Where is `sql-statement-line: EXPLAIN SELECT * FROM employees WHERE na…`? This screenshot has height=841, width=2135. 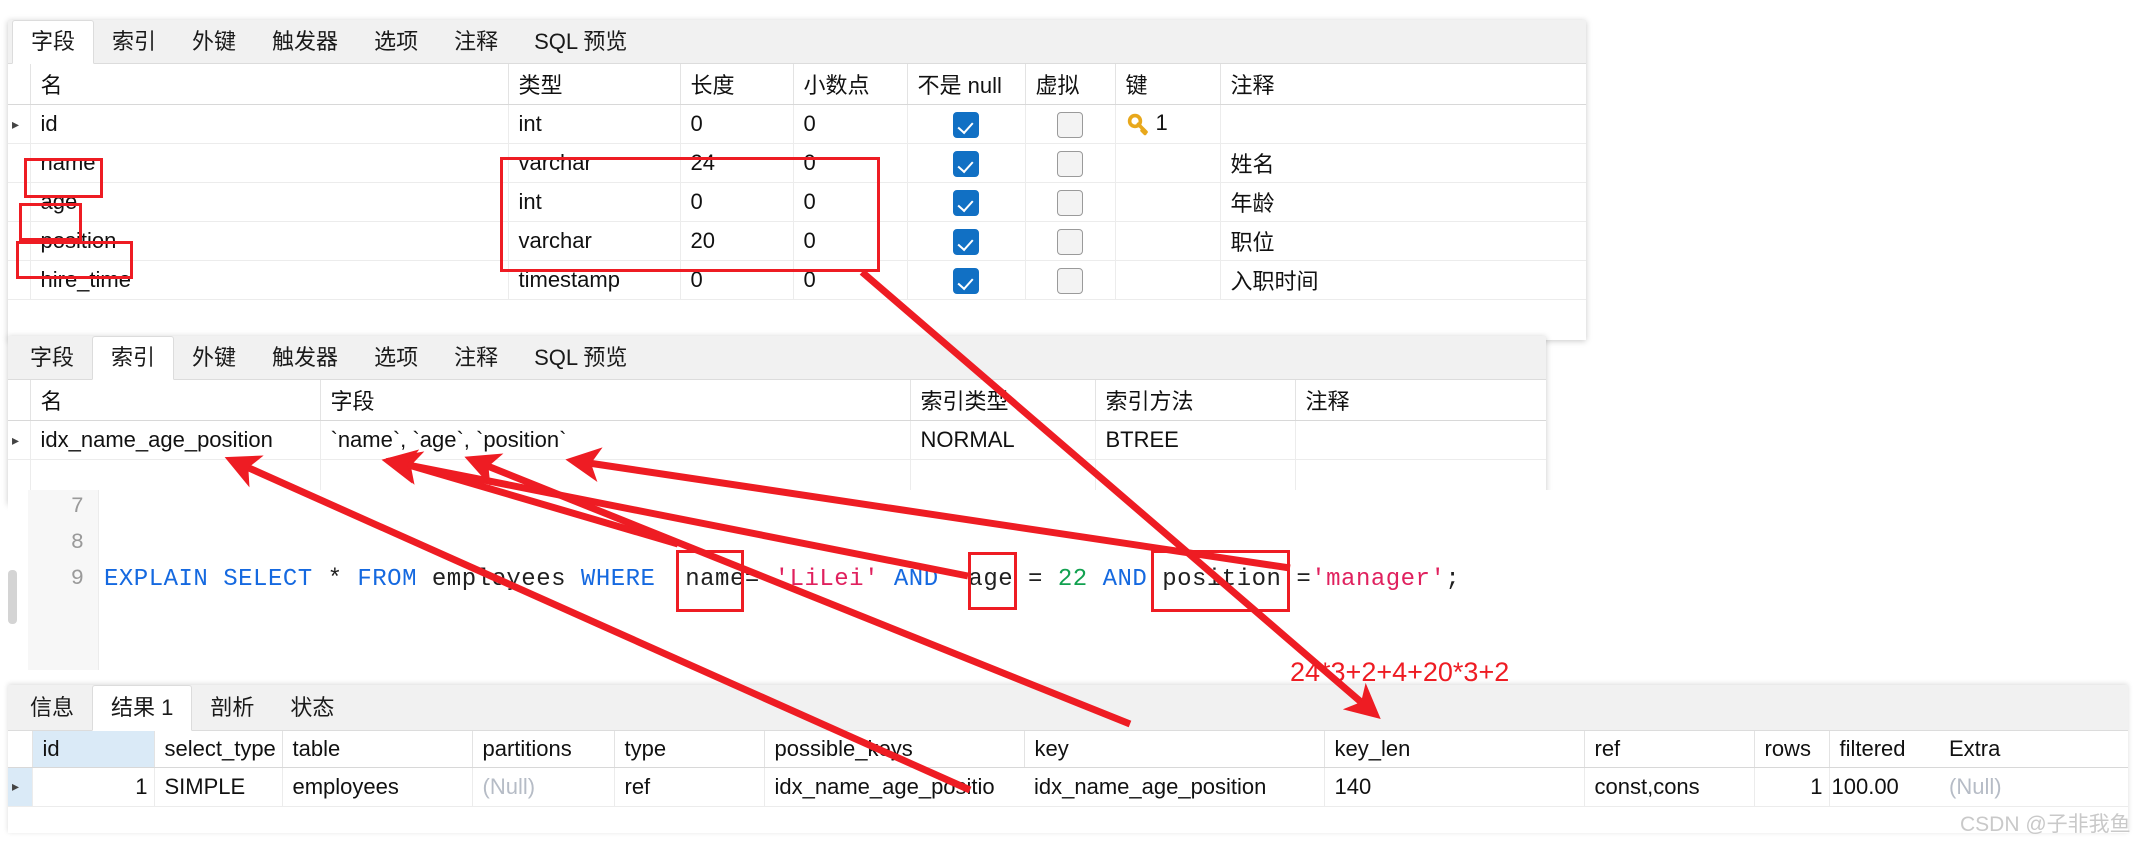
sql-statement-line: EXPLAIN SELECT * FROM employees WHERE na… is located at coordinates (782, 579).